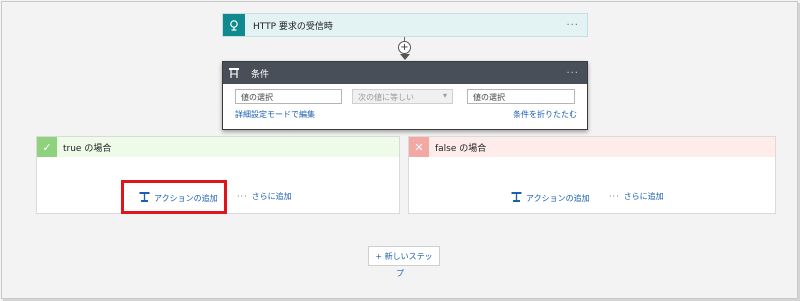 This screenshot has width=800, height=301. What do you see at coordinates (592, 175) in the screenshot?
I see `false-branch: ✕ false の場合 アクションの追加 ··· さらに追加` at bounding box center [592, 175].